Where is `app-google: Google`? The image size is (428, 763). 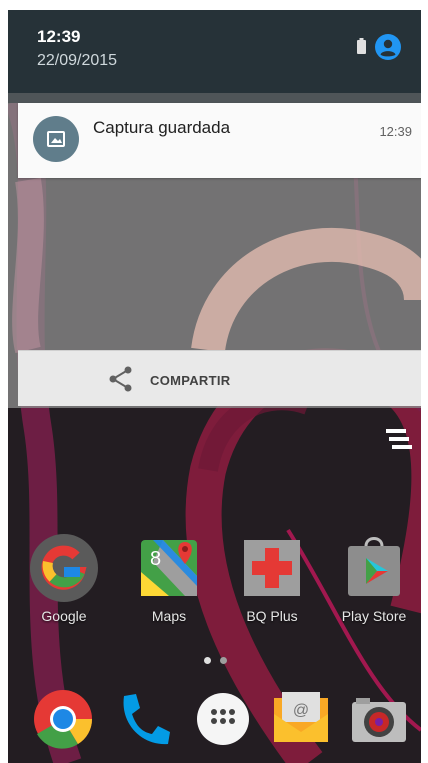 app-google: Google is located at coordinates (64, 578).